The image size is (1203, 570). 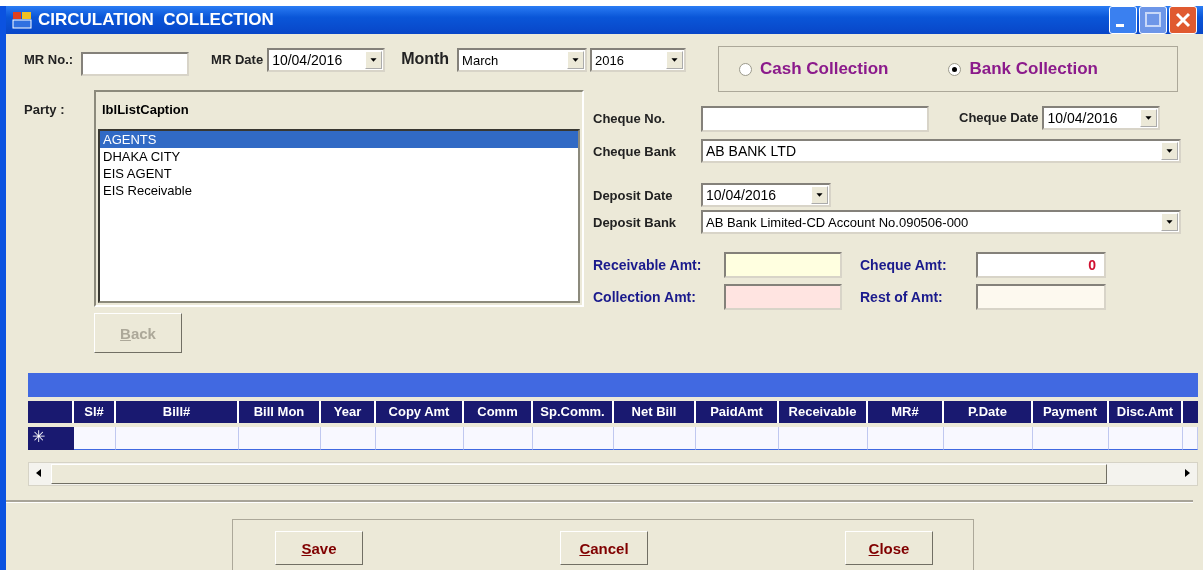 I want to click on bank-dropdown: AB Bank Limited-CD Account No.090506-000, so click(x=941, y=222).